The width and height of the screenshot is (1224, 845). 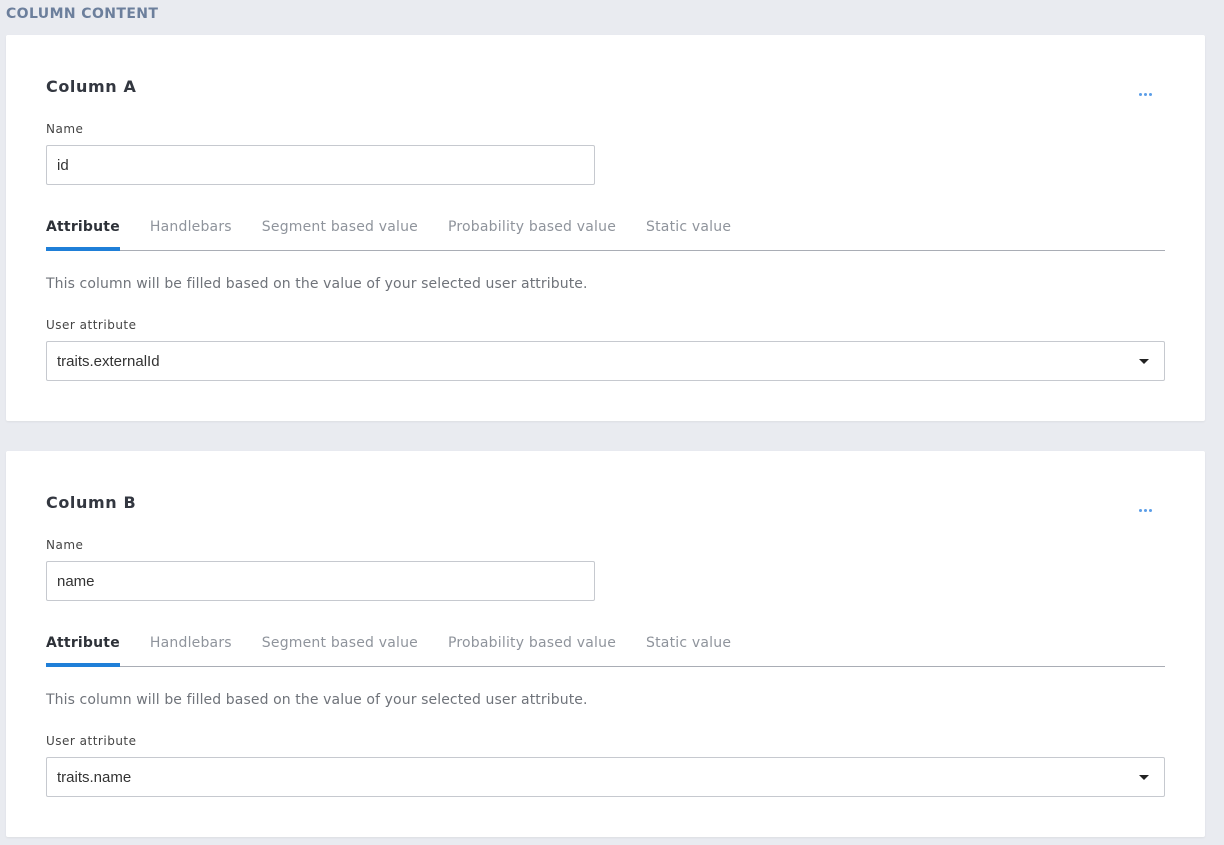 I want to click on user-attribute-value: traits.externalId, so click(x=108, y=361).